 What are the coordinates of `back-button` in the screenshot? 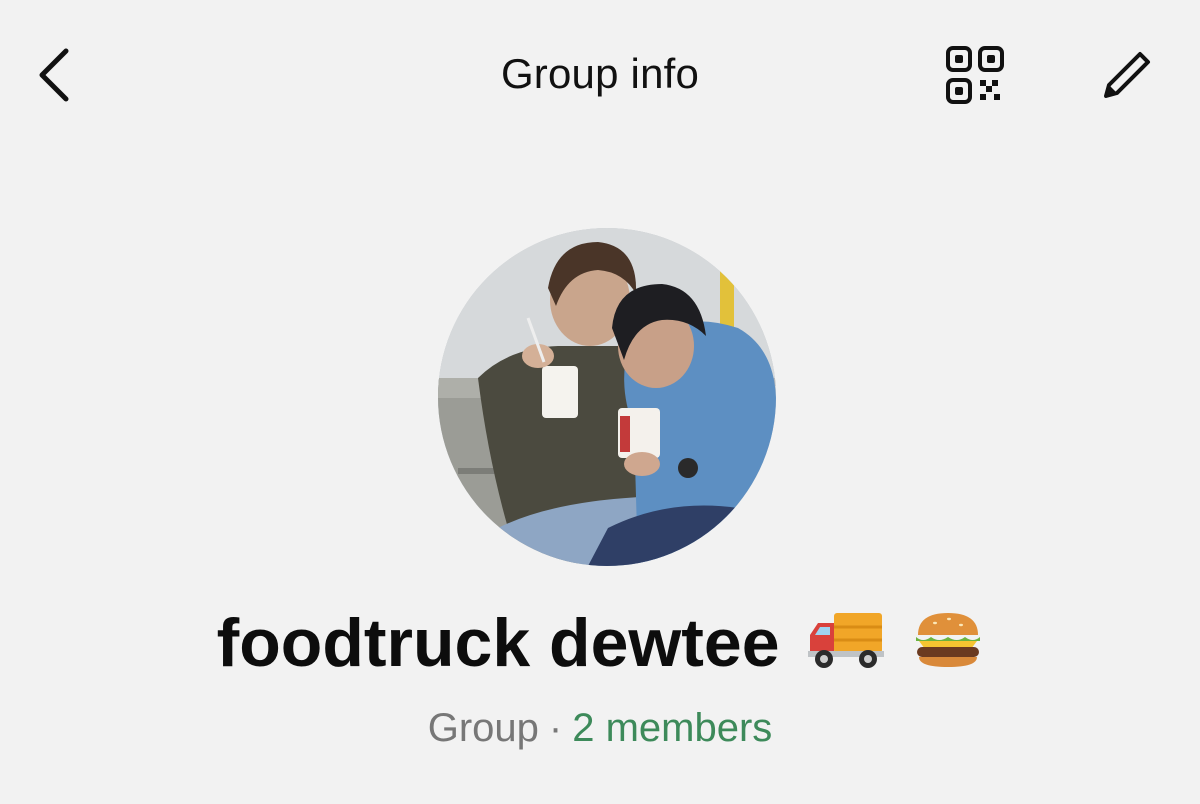 It's located at (55, 75).